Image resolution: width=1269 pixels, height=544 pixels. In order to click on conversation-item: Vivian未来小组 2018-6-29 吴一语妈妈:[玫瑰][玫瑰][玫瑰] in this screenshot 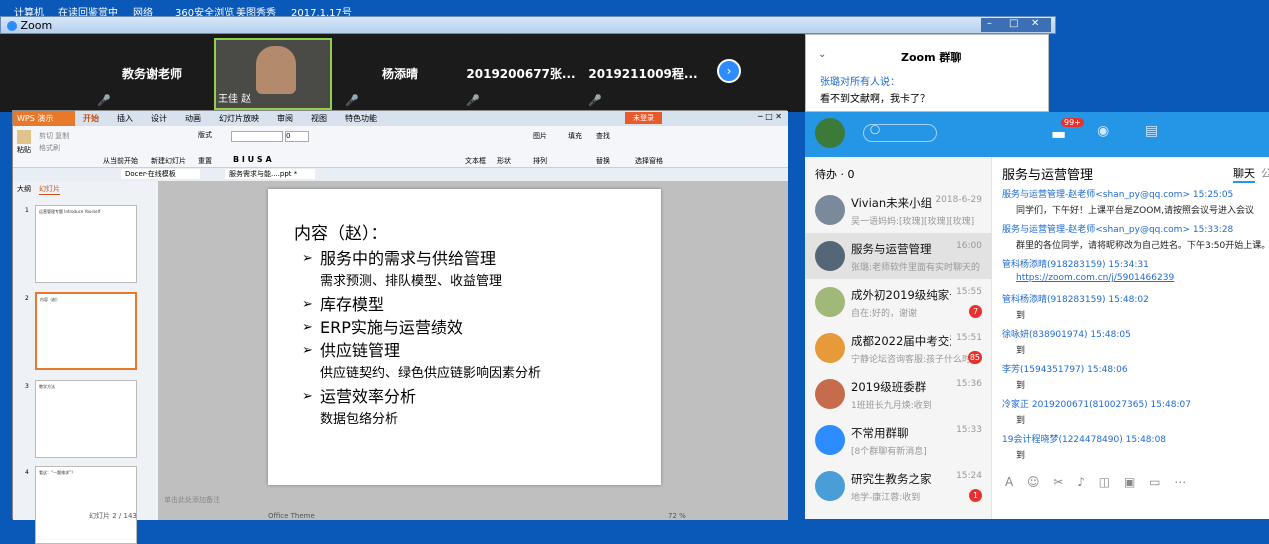, I will do `click(898, 210)`.